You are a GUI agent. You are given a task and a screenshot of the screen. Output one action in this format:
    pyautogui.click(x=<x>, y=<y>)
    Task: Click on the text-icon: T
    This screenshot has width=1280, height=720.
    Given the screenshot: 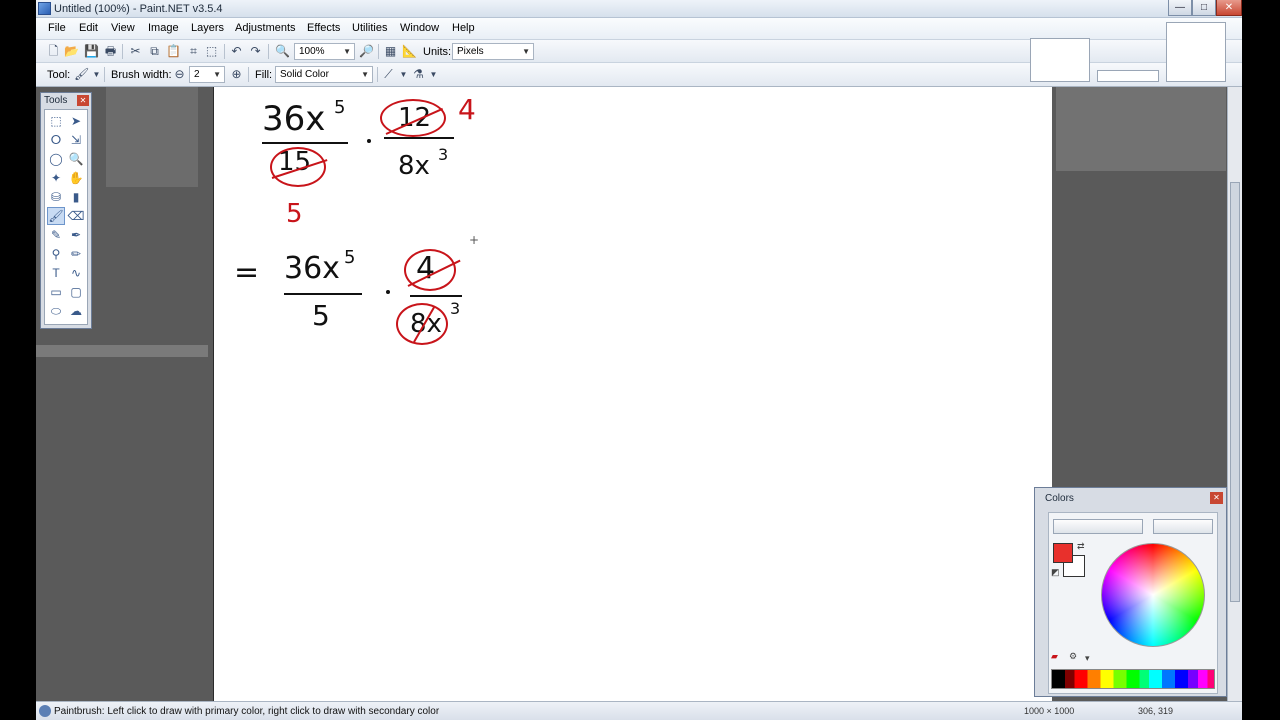 What is the action you would take?
    pyautogui.click(x=56, y=273)
    